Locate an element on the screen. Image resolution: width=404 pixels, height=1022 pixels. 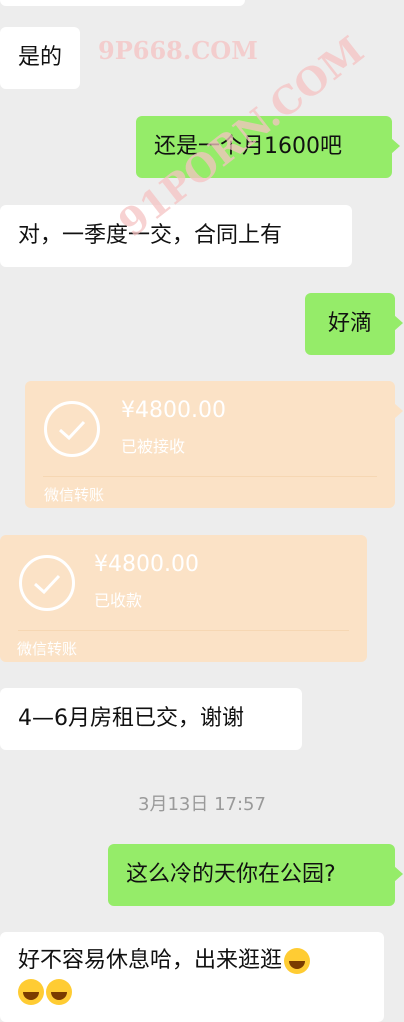
message-bubble-rent-paid: 4—6月房租已交，谢谢 is located at coordinates (151, 719).